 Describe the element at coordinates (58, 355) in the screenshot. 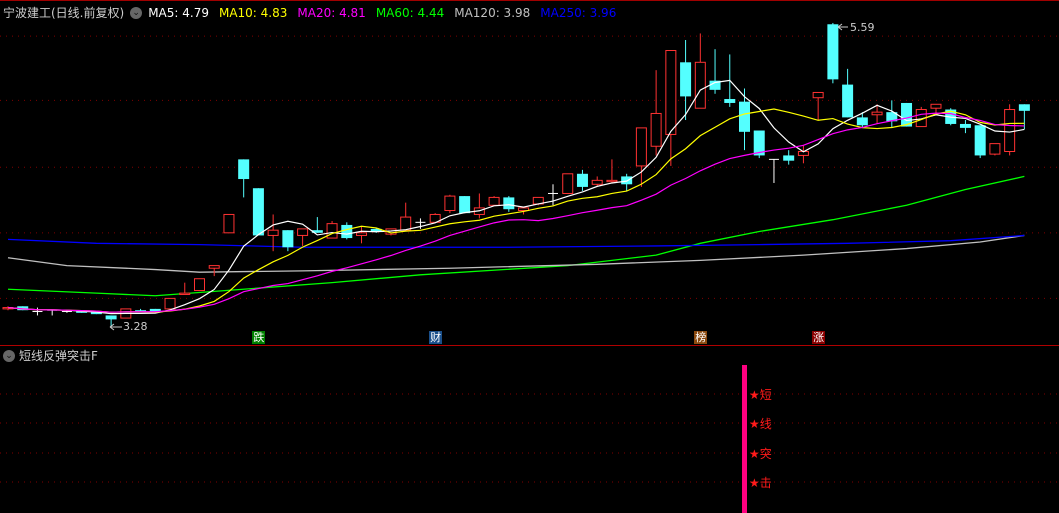

I see `indicator-title: 短线反弹突击F` at that location.